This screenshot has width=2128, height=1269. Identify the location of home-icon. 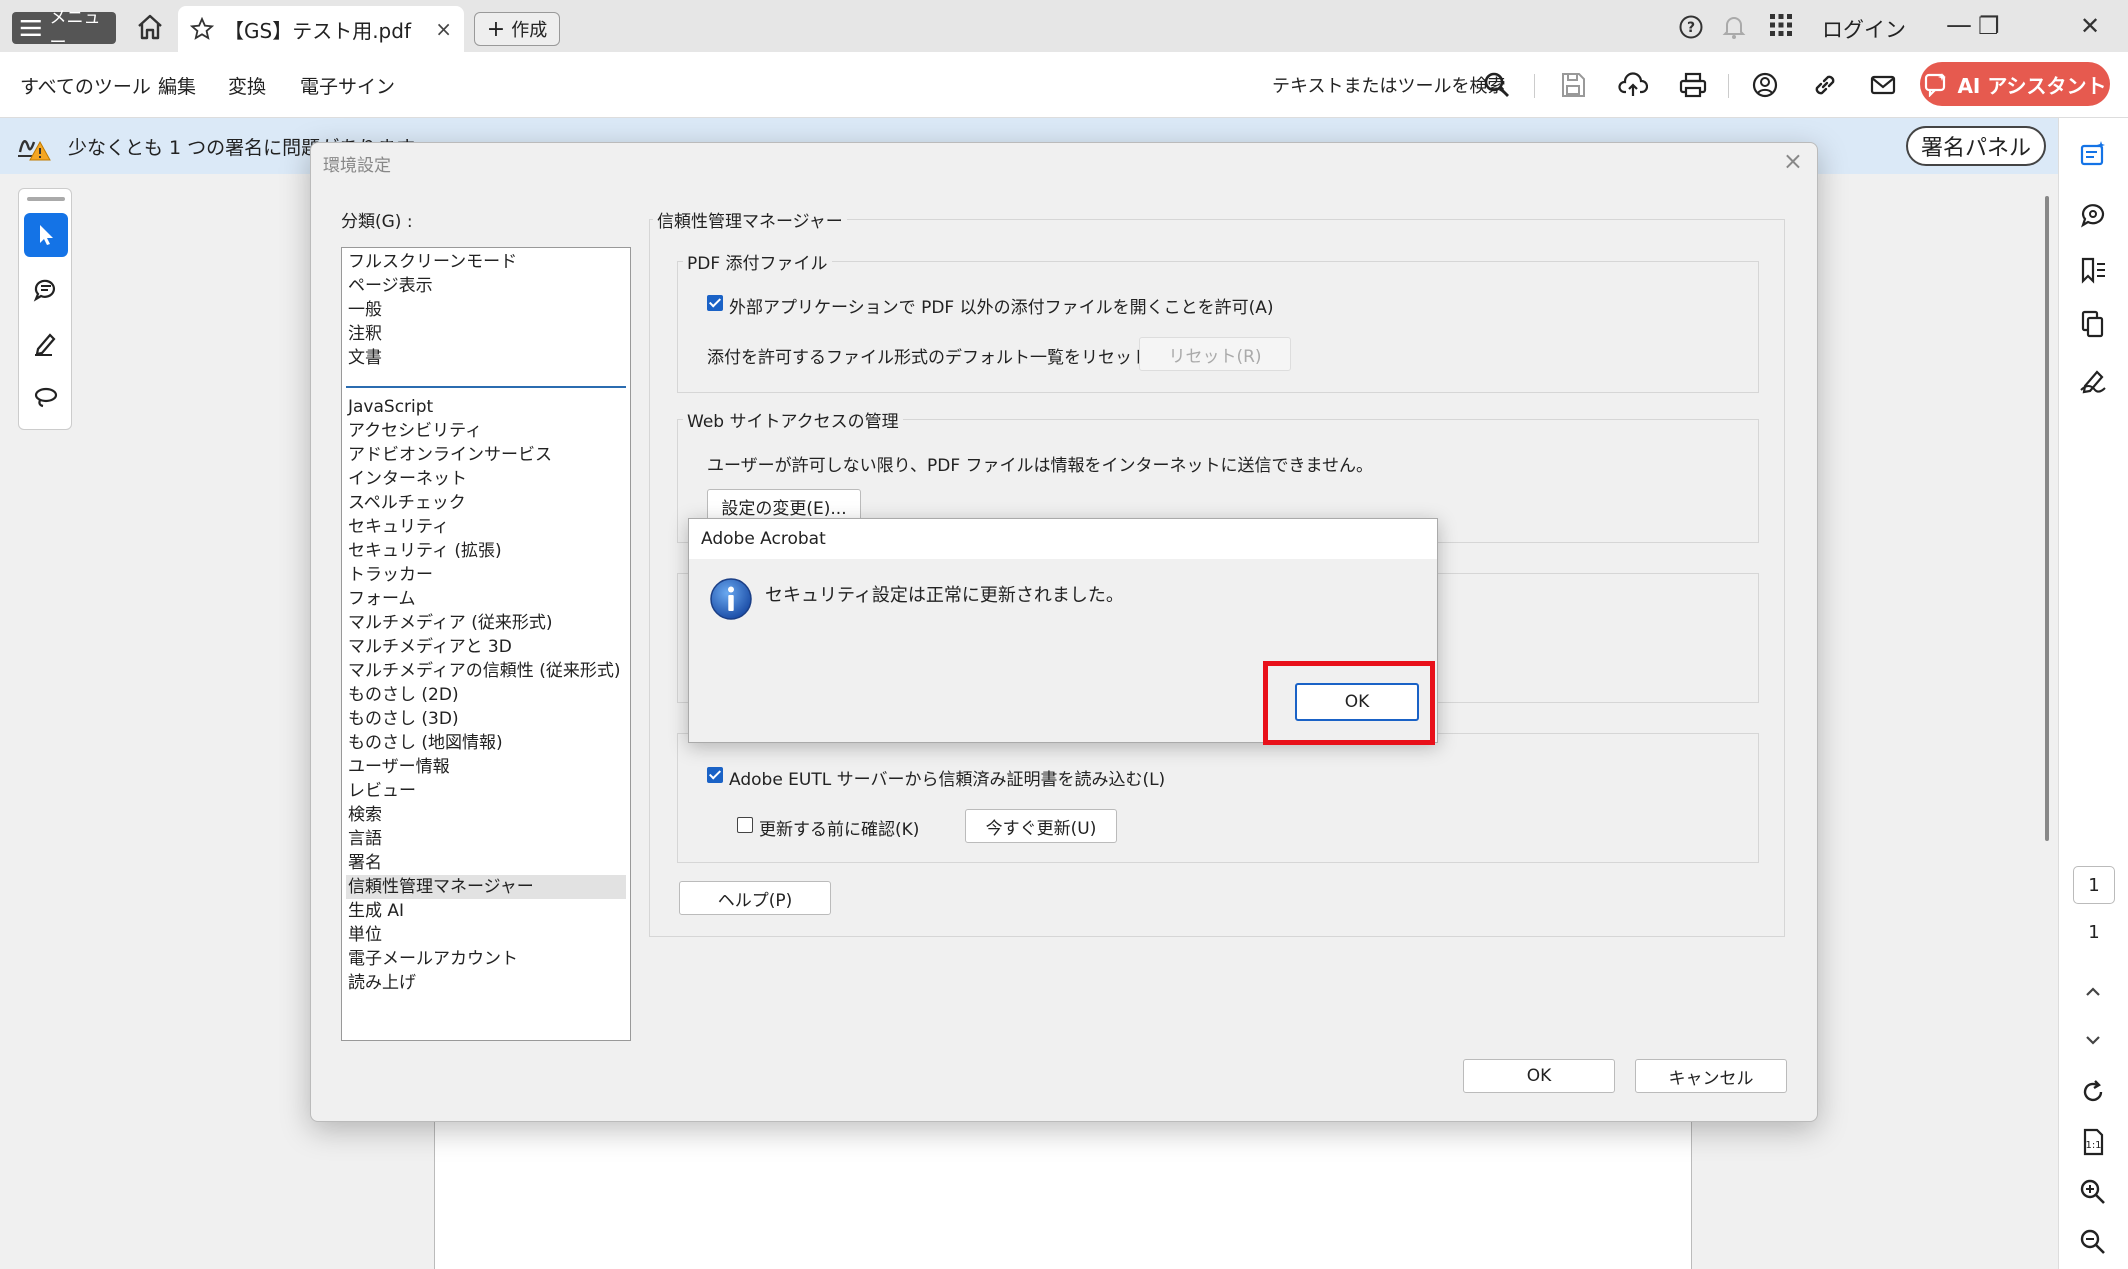
(150, 27).